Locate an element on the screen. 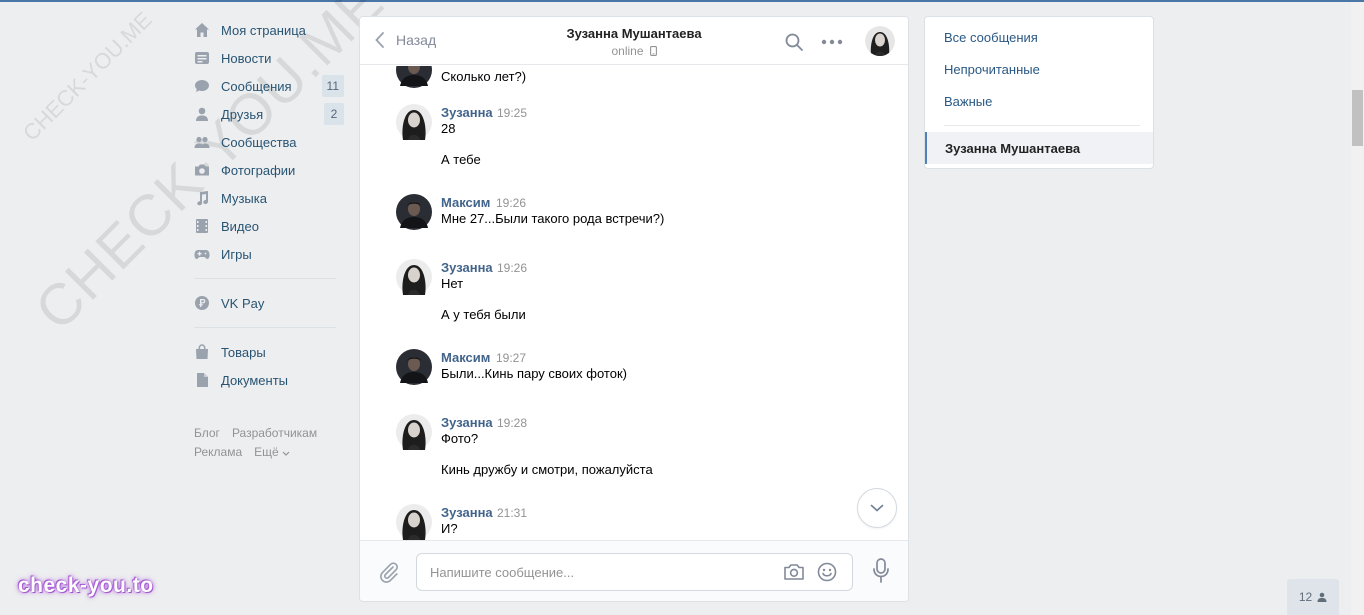  menu-item-important: Важные is located at coordinates (968, 101).